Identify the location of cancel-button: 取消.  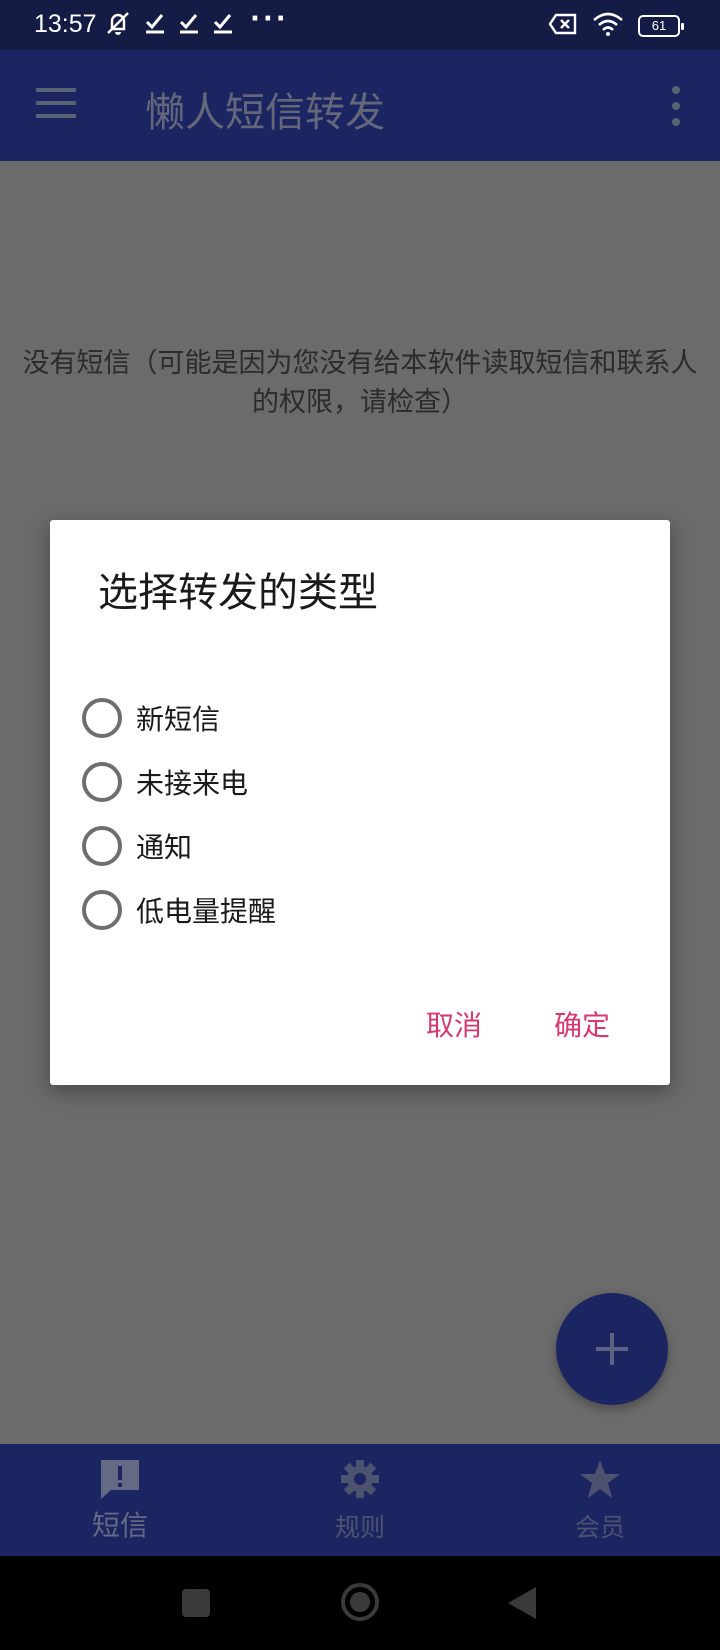
(454, 1024).